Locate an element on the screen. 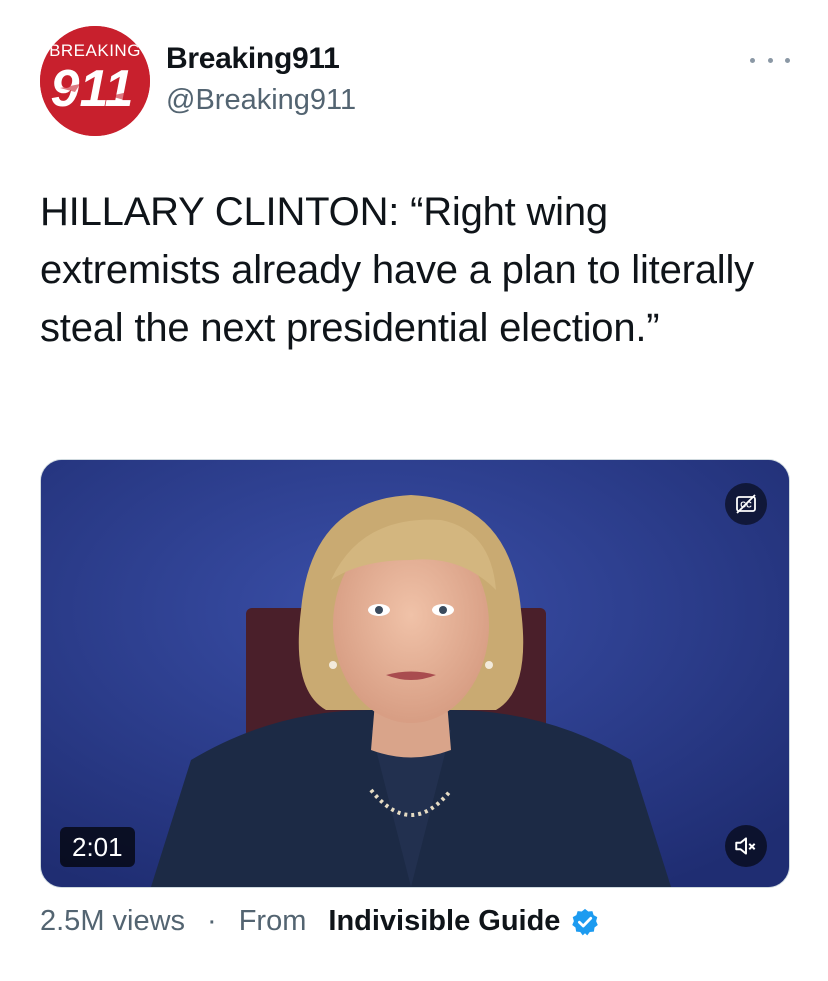  svg-text: BREAKING is located at coordinates (95, 50).